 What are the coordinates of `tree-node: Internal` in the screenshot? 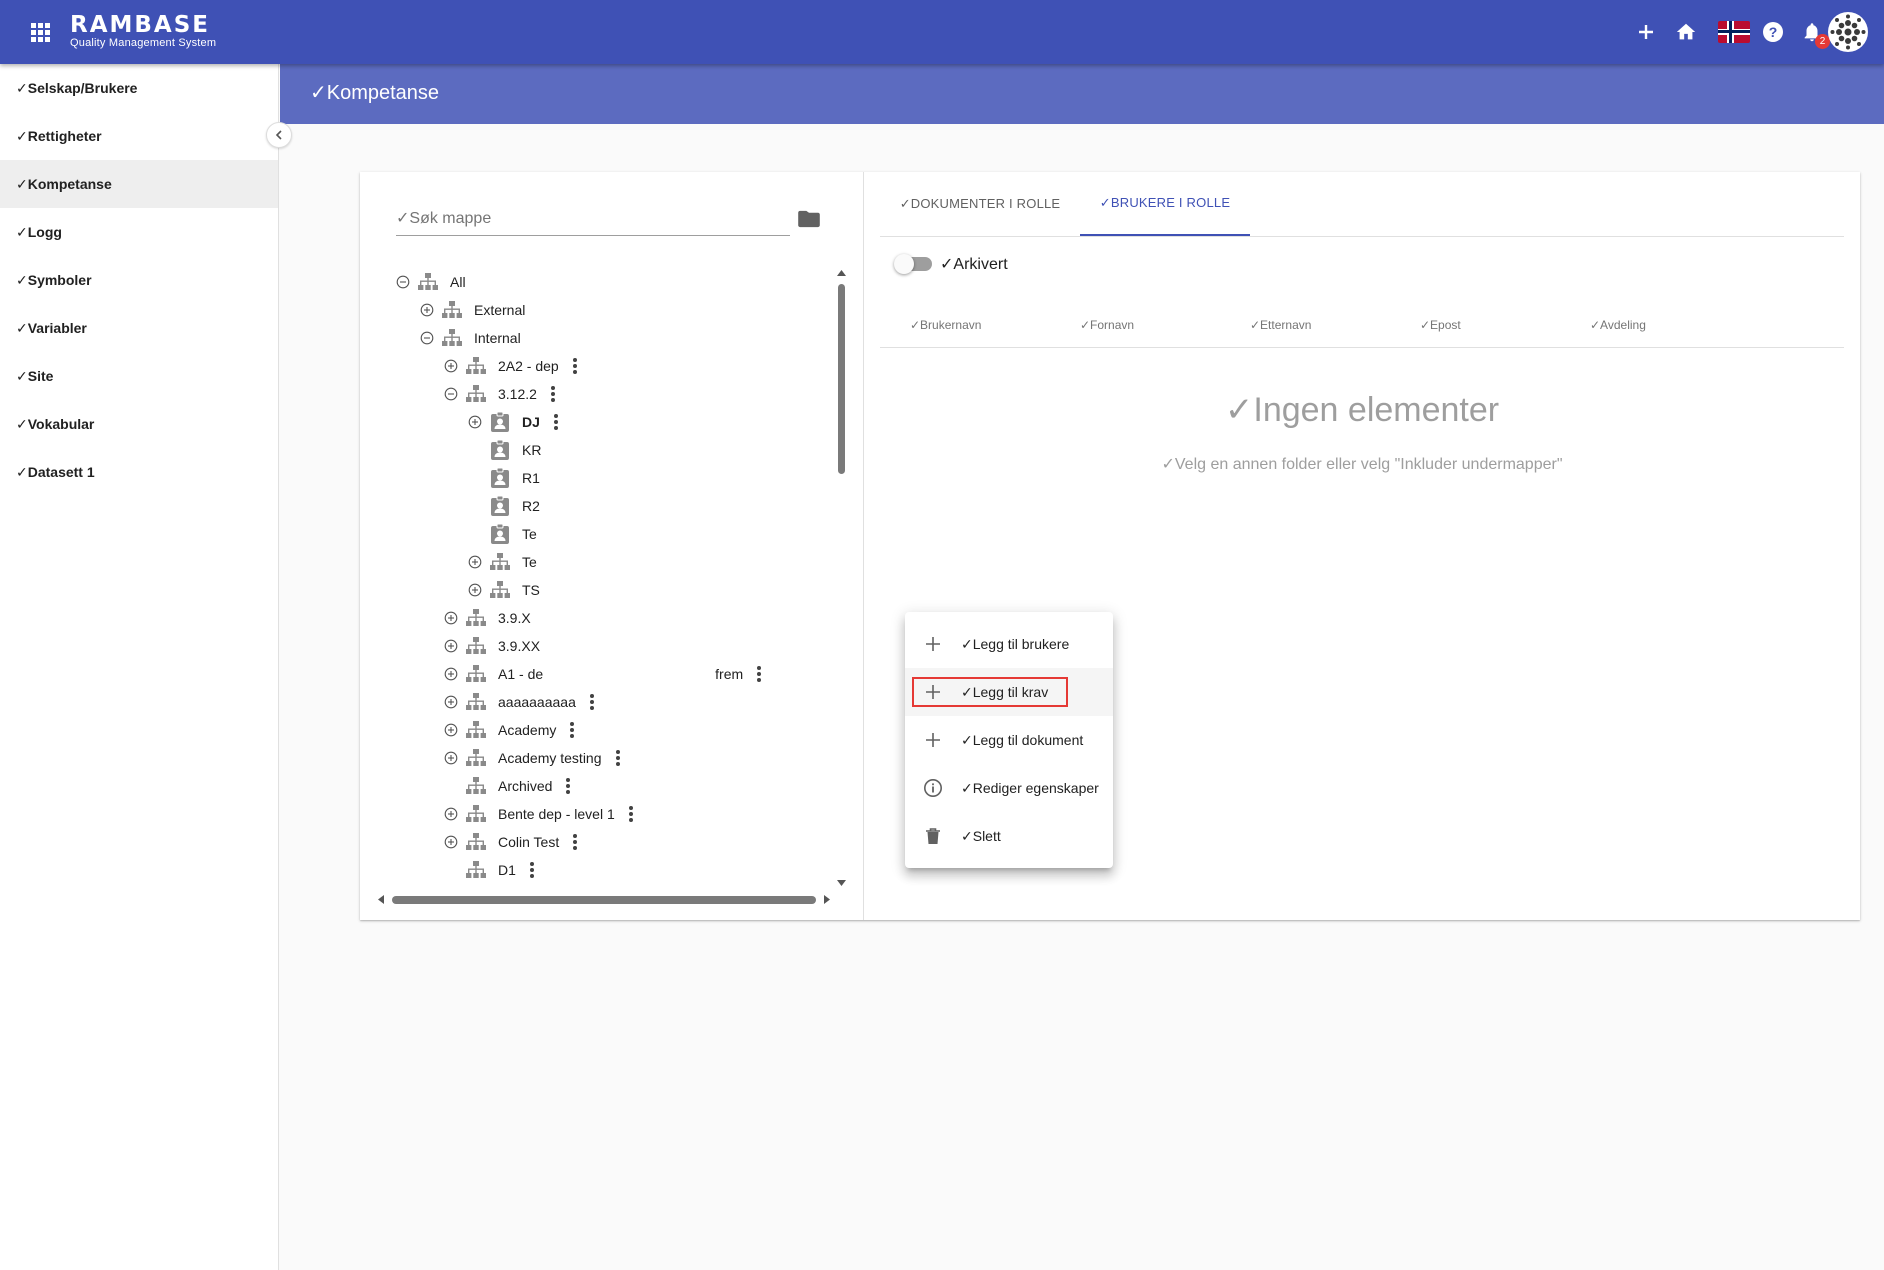 It's located at (470, 338).